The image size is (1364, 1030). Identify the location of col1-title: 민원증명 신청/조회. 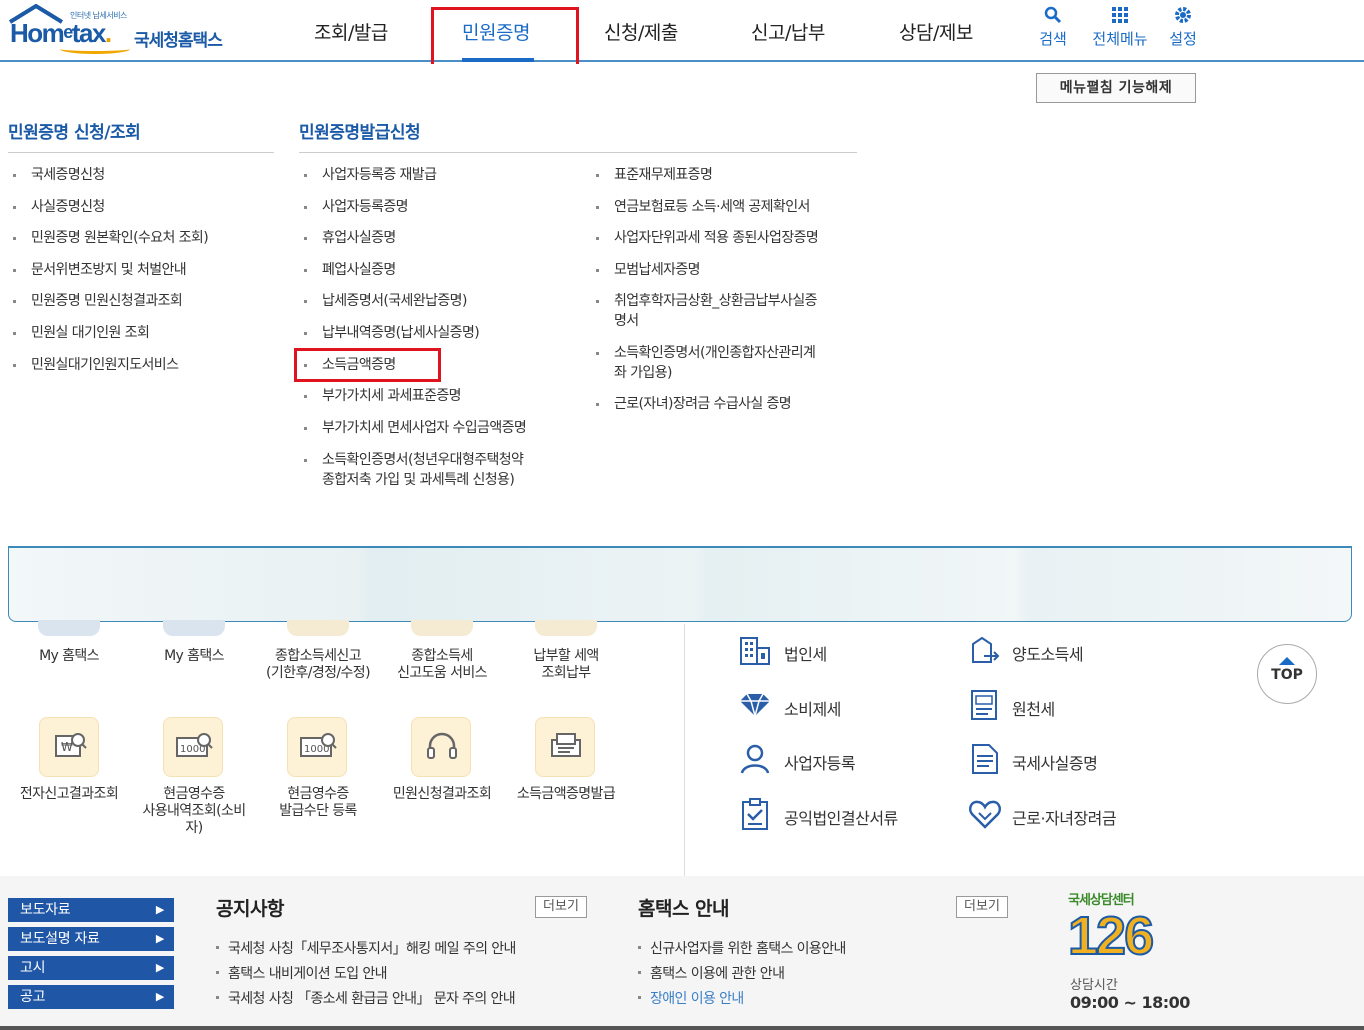
(74, 130).